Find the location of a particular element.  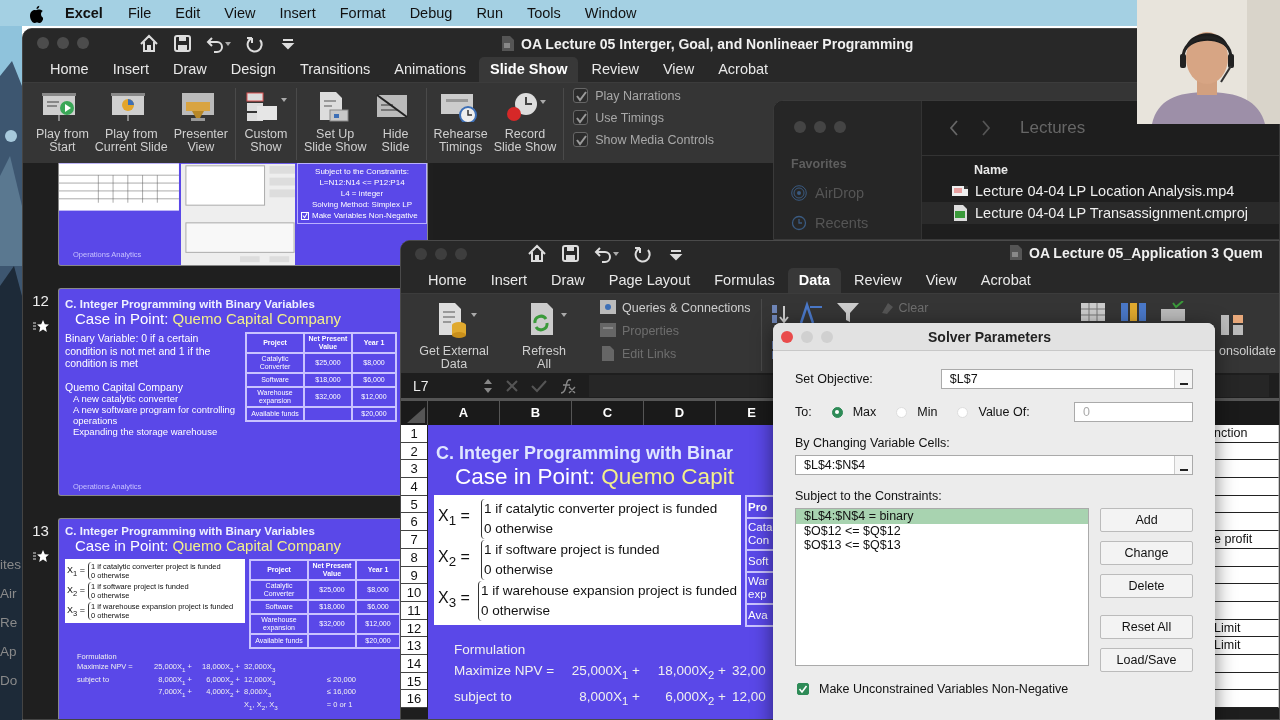

row-header: 16 is located at coordinates (414, 699).